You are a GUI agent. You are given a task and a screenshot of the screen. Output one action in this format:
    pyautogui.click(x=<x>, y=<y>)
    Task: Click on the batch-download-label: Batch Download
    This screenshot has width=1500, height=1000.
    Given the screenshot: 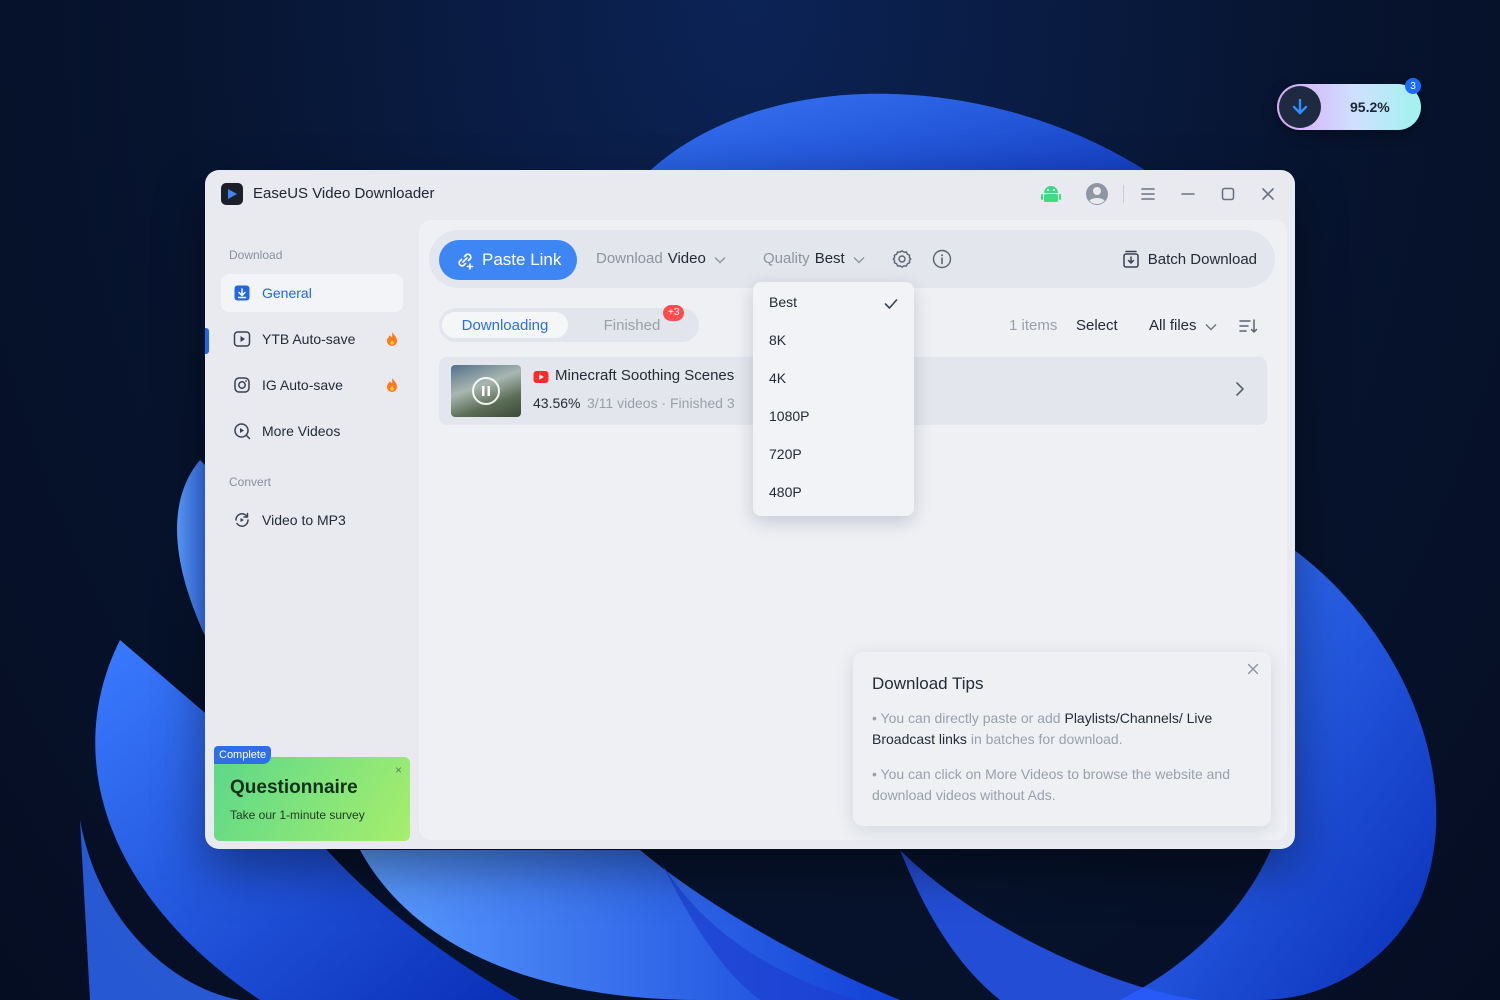 What is the action you would take?
    pyautogui.click(x=1202, y=259)
    